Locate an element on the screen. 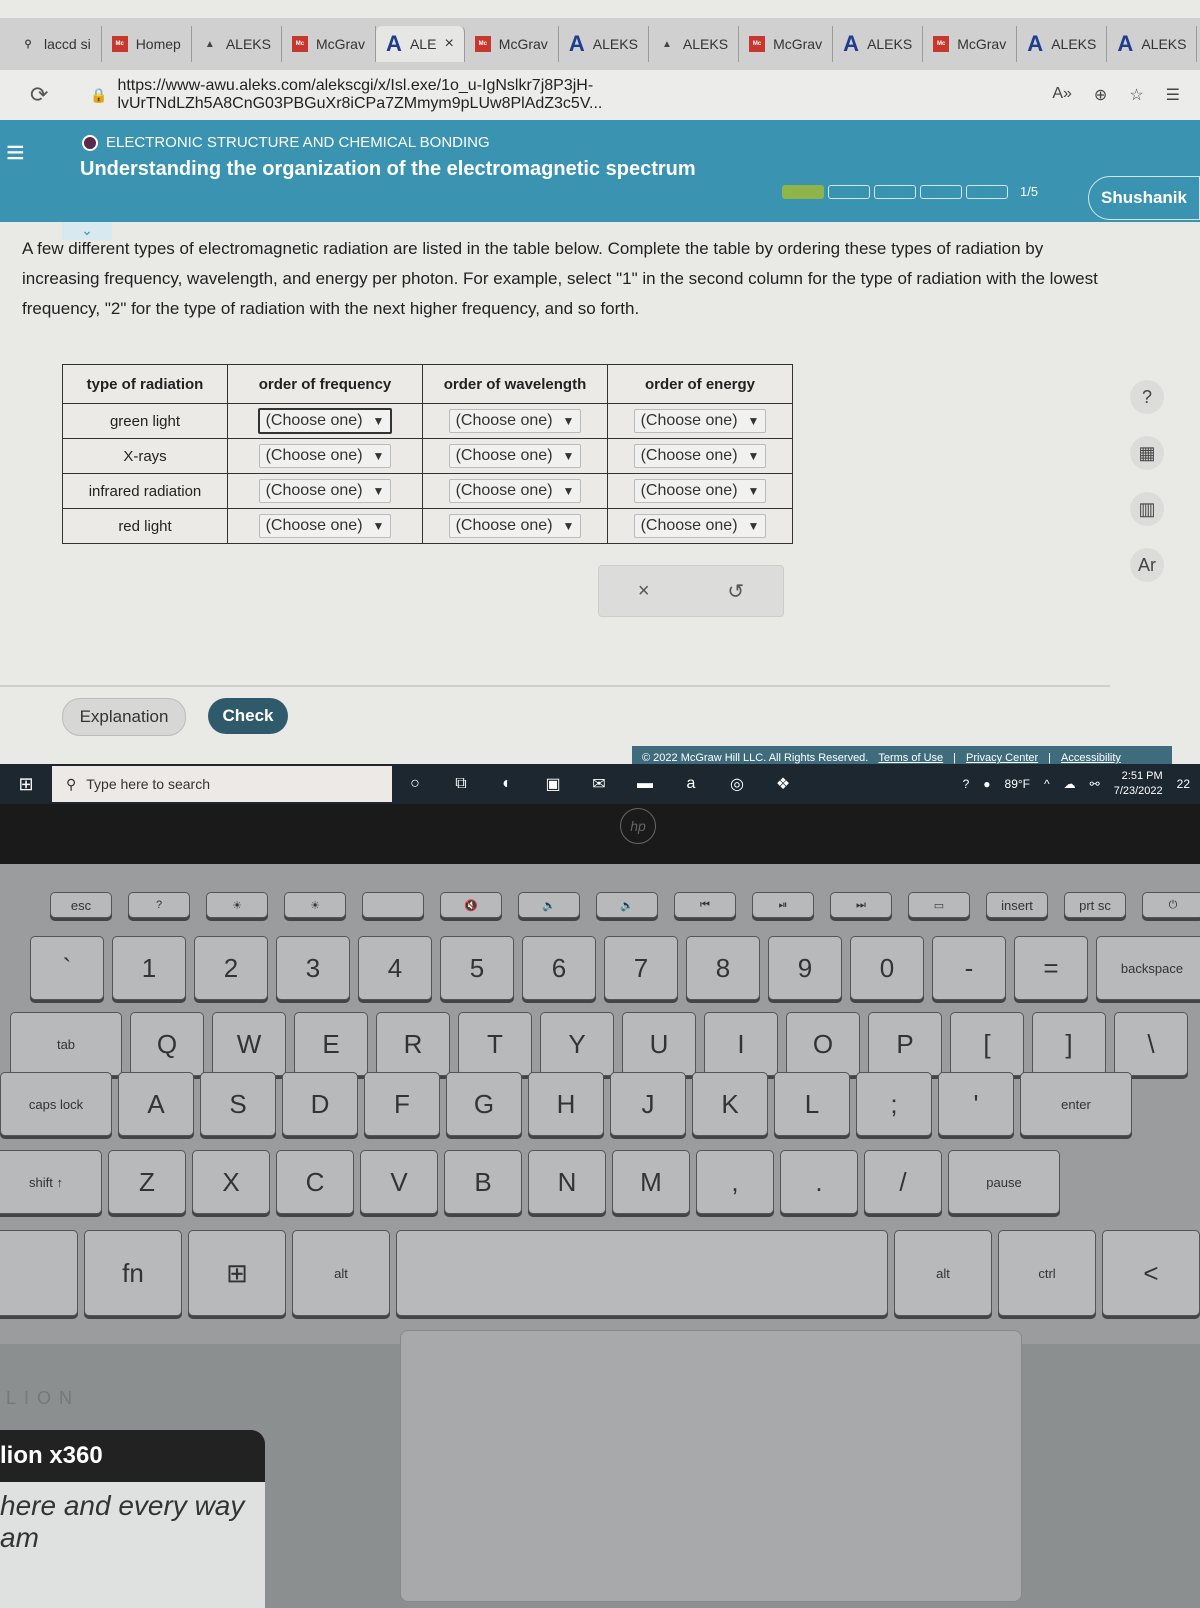  key: 3 is located at coordinates (313, 968).